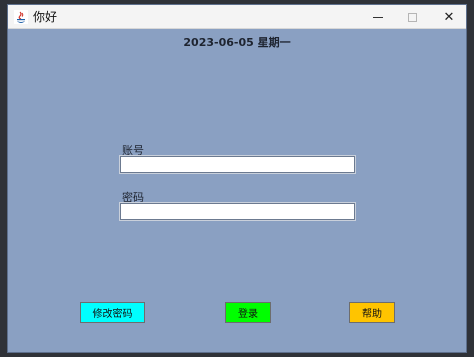 This screenshot has width=474, height=357. I want to click on title-bar: 你好 ✕, so click(237, 17).